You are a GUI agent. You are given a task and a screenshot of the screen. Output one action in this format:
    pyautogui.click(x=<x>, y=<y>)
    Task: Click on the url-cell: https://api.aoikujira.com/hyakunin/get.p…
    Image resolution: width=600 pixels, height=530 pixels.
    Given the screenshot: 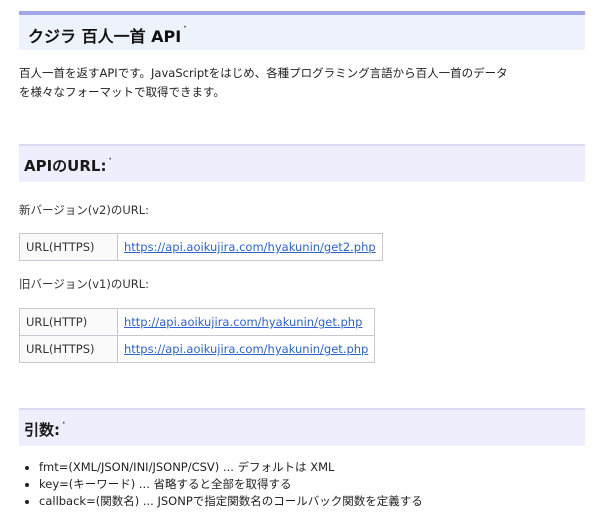 What is the action you would take?
    pyautogui.click(x=246, y=349)
    